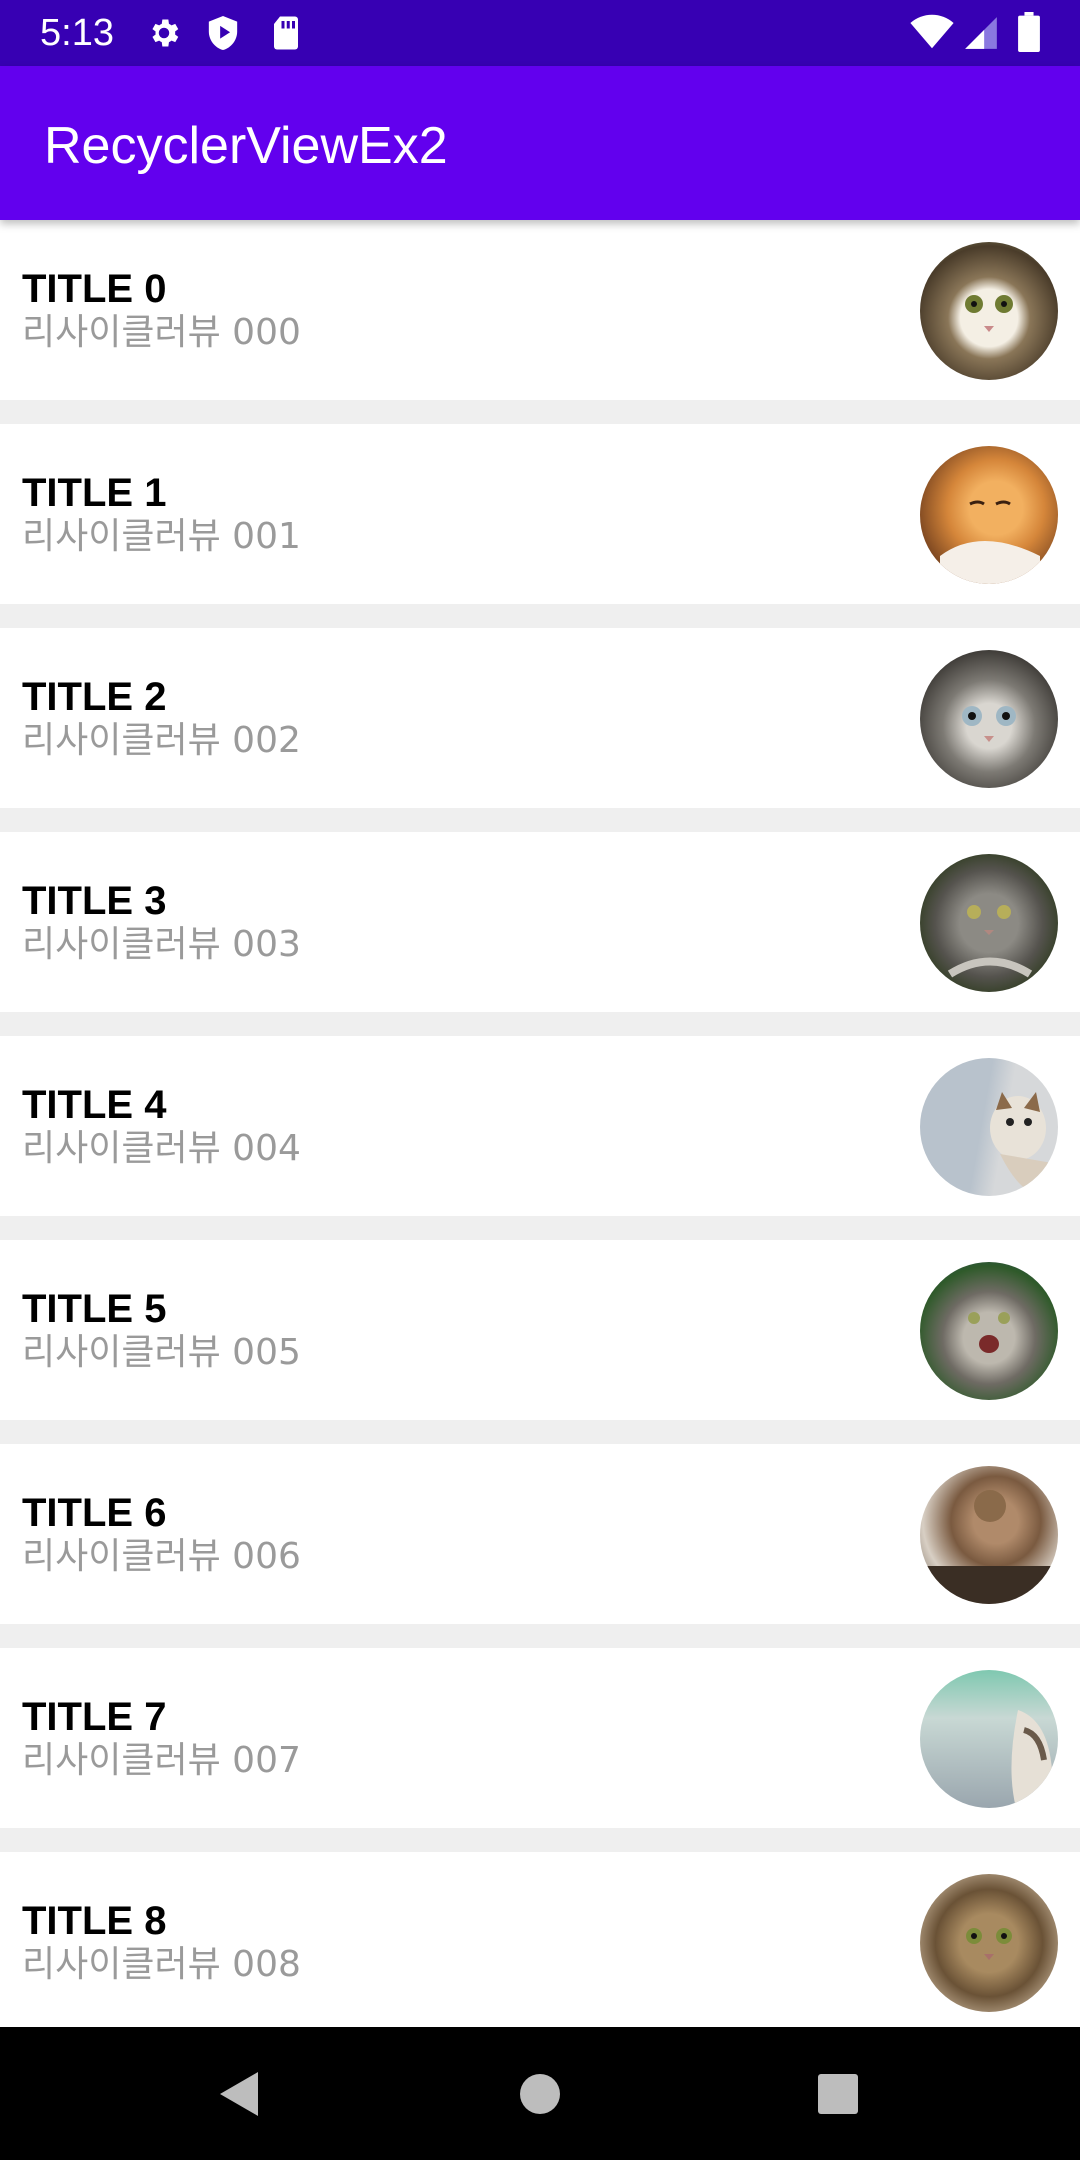 This screenshot has width=1080, height=2160. I want to click on item-title: TITLE 0, so click(94, 289).